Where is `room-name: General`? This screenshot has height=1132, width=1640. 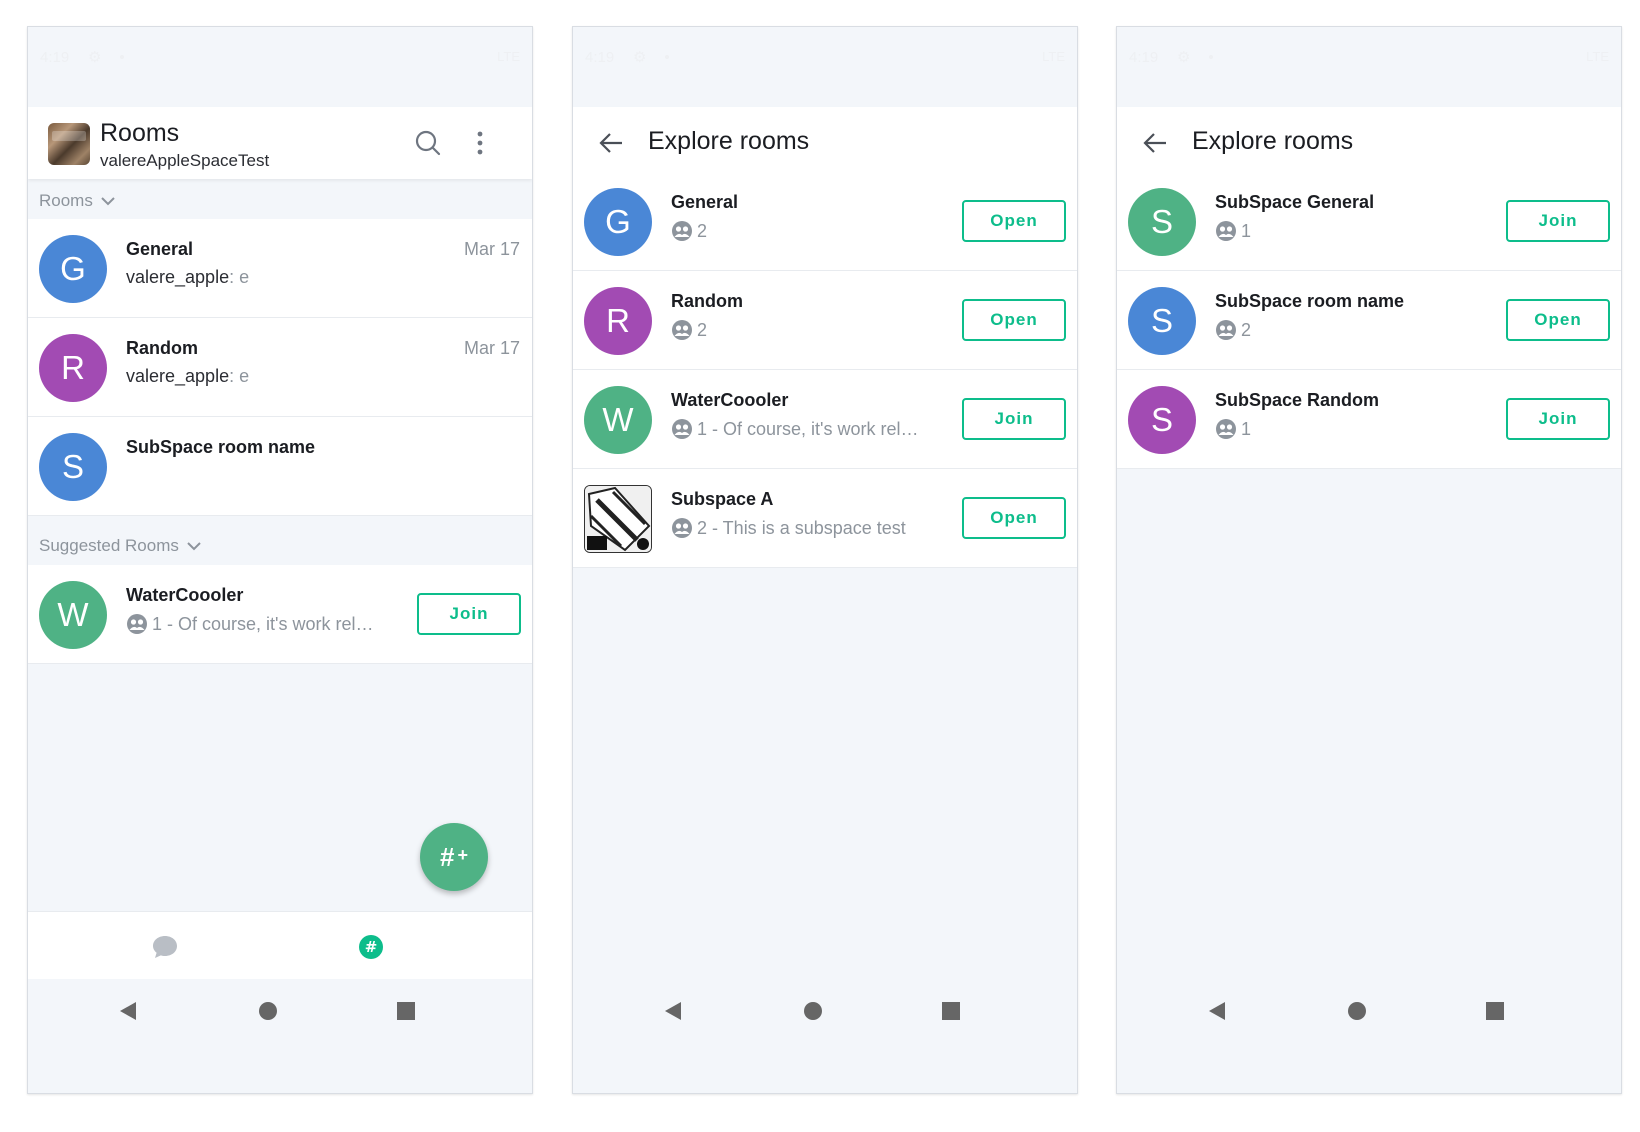 room-name: General is located at coordinates (160, 249).